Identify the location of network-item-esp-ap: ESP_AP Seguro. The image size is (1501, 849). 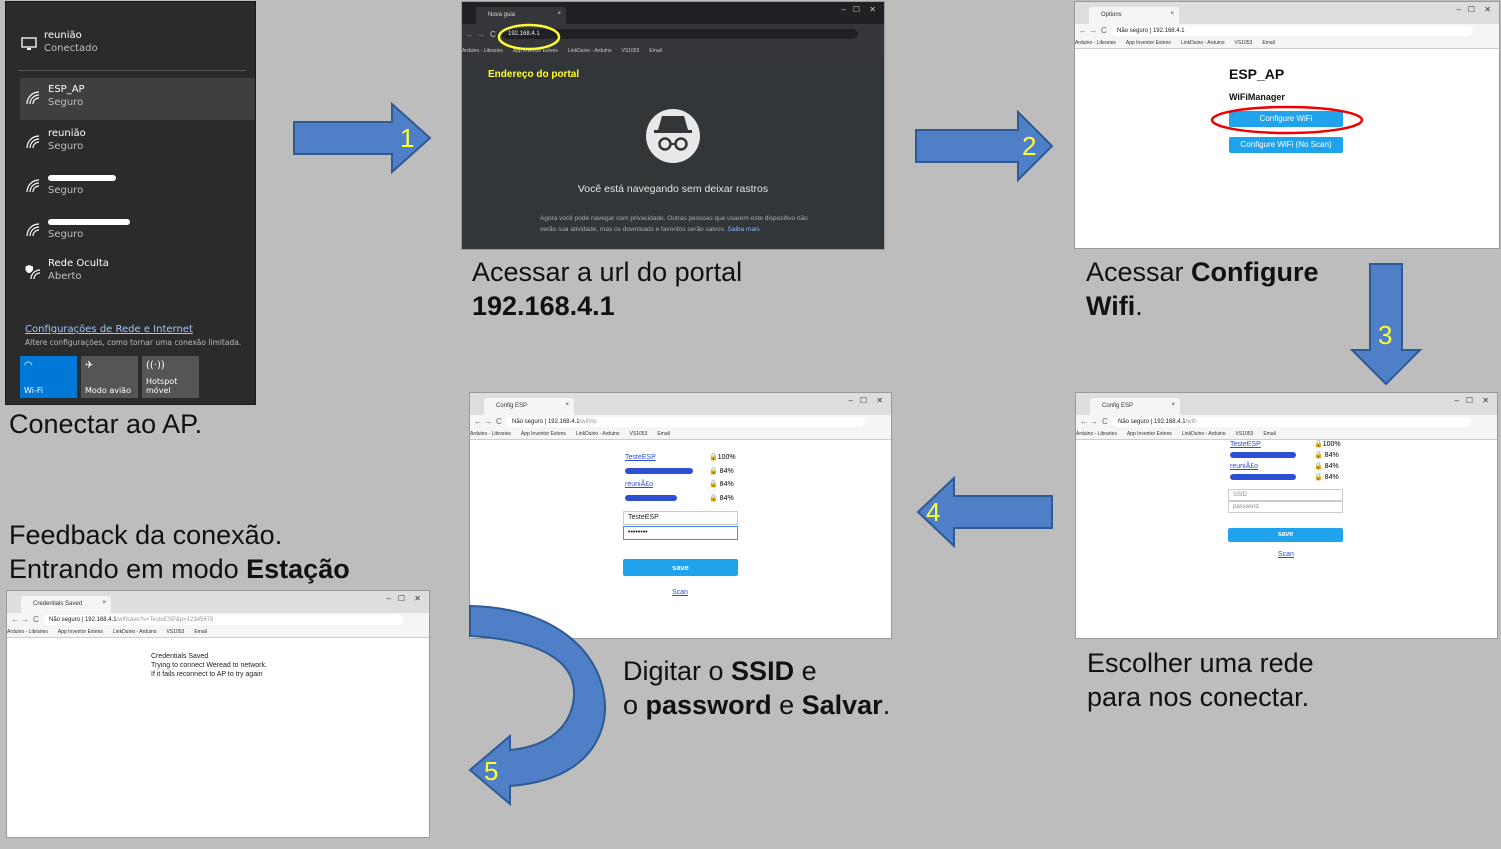
(137, 99).